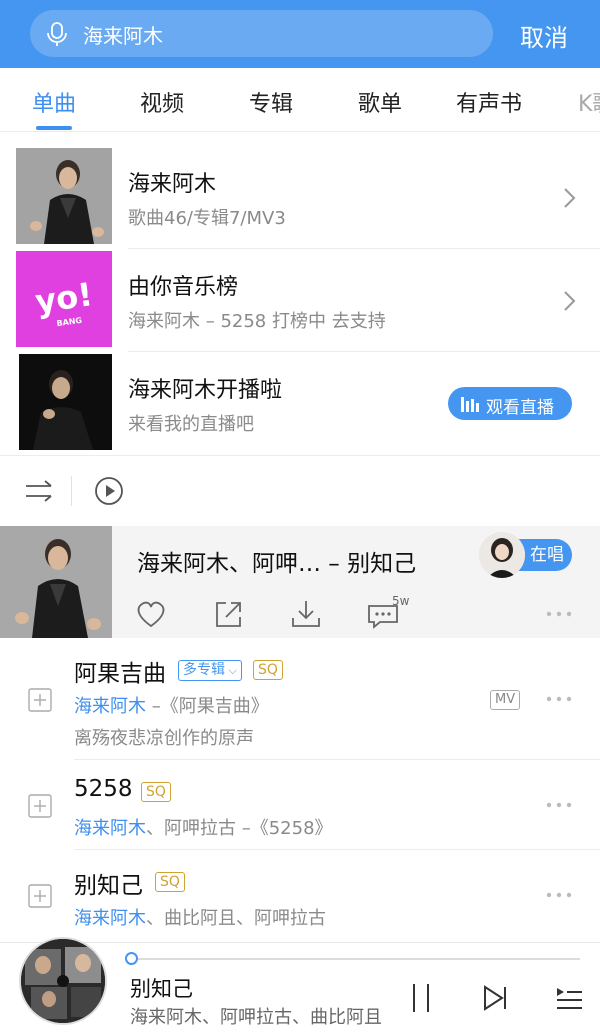 The image size is (600, 1033). What do you see at coordinates (120, 674) in the screenshot?
I see `song-title: 阿果吉曲` at bounding box center [120, 674].